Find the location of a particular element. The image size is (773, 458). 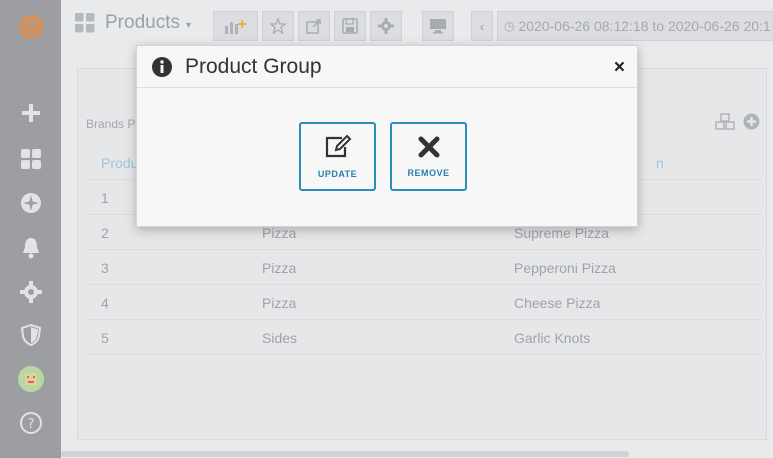

close-icon: × is located at coordinates (619, 68).